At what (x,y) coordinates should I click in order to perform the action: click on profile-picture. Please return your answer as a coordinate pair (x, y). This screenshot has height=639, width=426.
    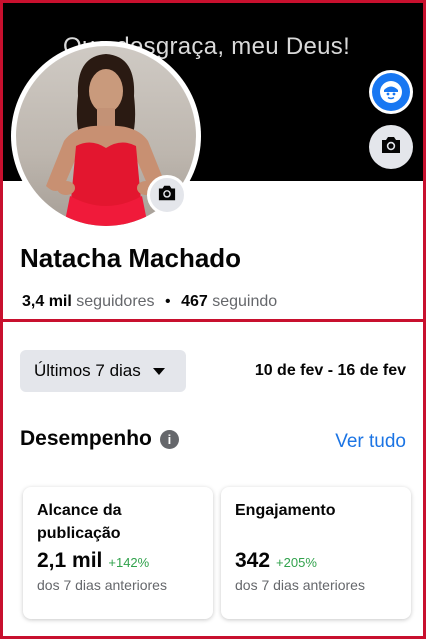
    Looking at the image, I should click on (106, 136).